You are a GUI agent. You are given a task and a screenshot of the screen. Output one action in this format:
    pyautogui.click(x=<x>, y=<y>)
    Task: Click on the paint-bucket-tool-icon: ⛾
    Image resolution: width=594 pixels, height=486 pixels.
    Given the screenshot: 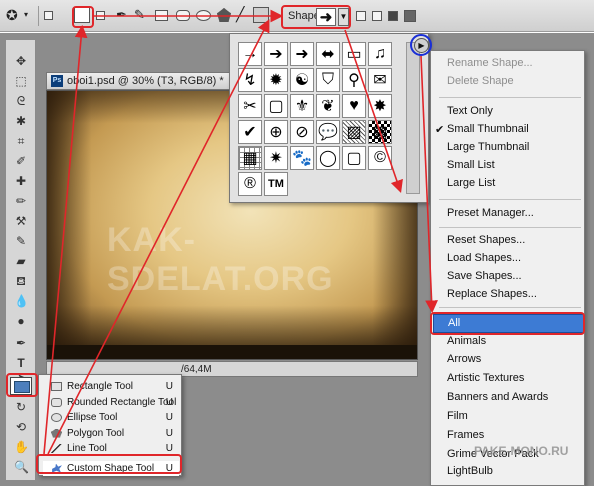 What is the action you would take?
    pyautogui.click(x=21, y=281)
    